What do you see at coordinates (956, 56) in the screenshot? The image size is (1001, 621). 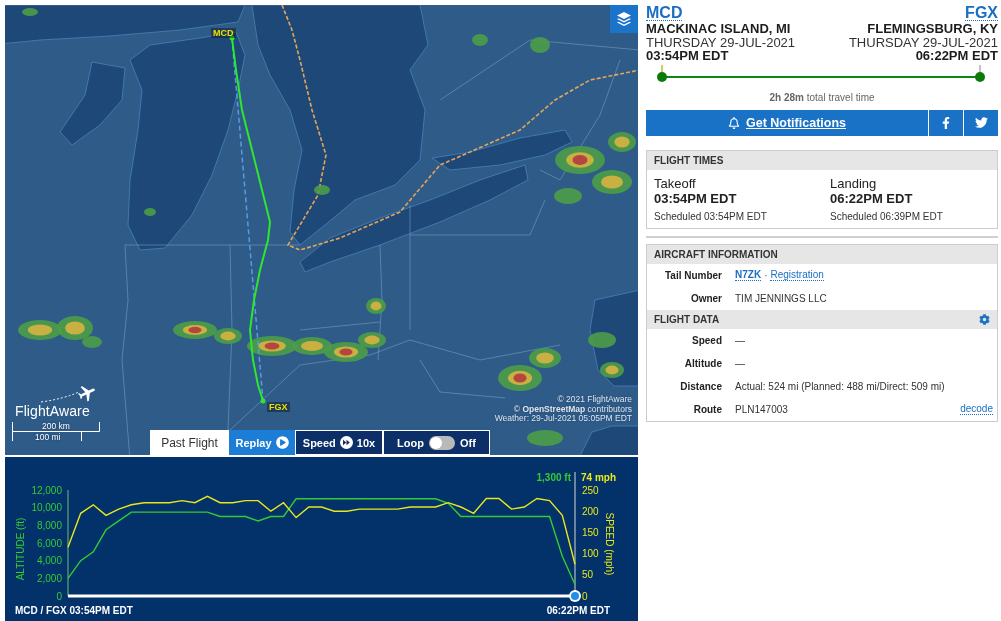 I see `flight-time: 06:22PM EDT` at bounding box center [956, 56].